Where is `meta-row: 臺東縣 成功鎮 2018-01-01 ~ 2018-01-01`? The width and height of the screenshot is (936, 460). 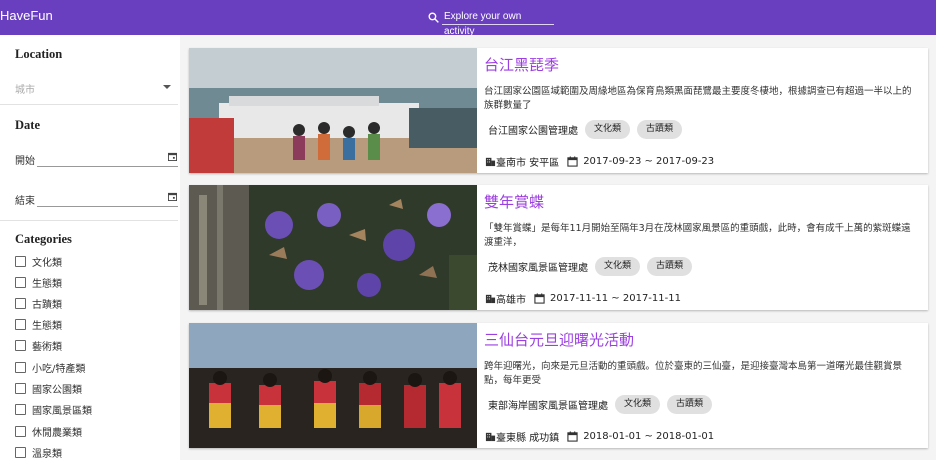 meta-row: 臺東縣 成功鎮 2018-01-01 ~ 2018-01-01 is located at coordinates (599, 436).